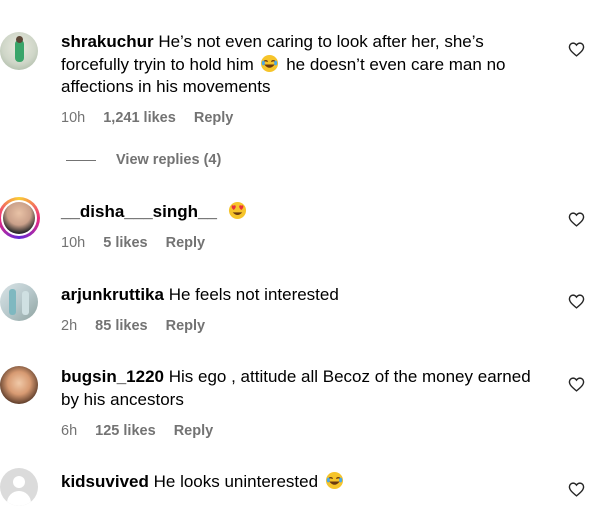  Describe the element at coordinates (143, 160) in the screenshot. I see `view-replies-button: View replies (4)` at that location.